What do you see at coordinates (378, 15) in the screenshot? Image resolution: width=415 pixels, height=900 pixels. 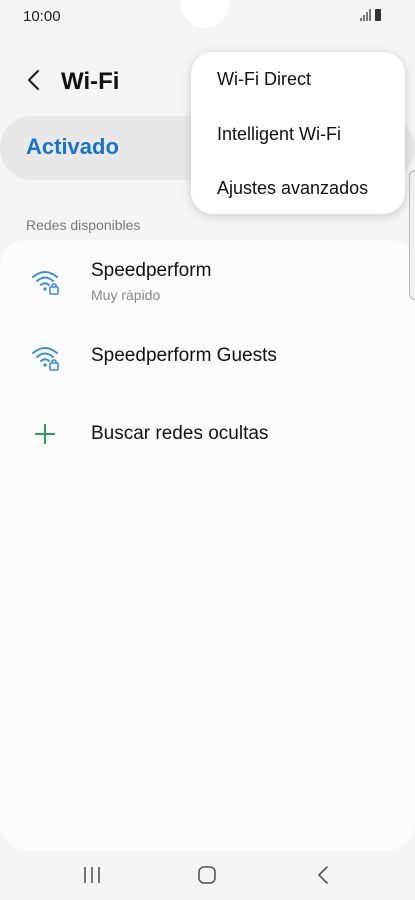 I see `battery-icon` at bounding box center [378, 15].